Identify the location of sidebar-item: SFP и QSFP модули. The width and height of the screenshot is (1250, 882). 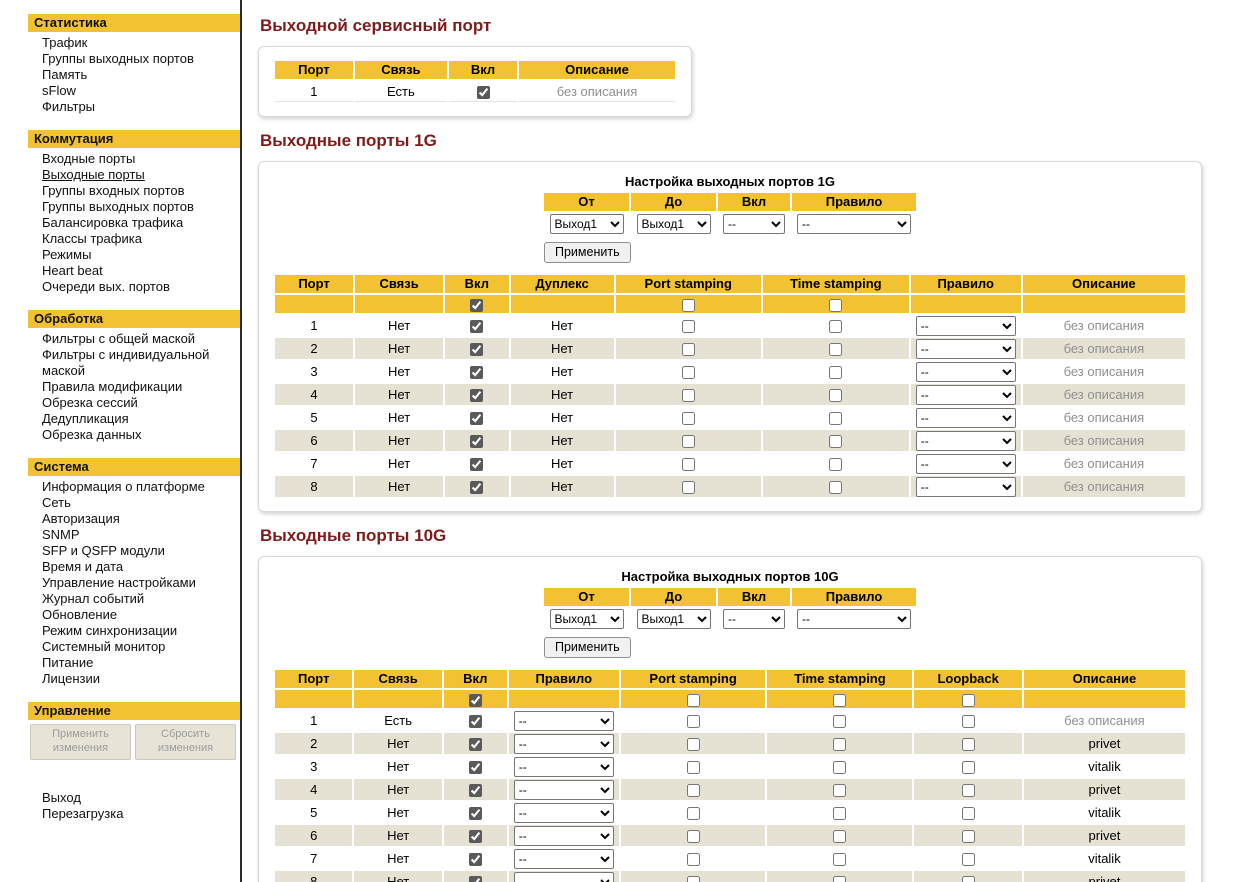
(141, 551).